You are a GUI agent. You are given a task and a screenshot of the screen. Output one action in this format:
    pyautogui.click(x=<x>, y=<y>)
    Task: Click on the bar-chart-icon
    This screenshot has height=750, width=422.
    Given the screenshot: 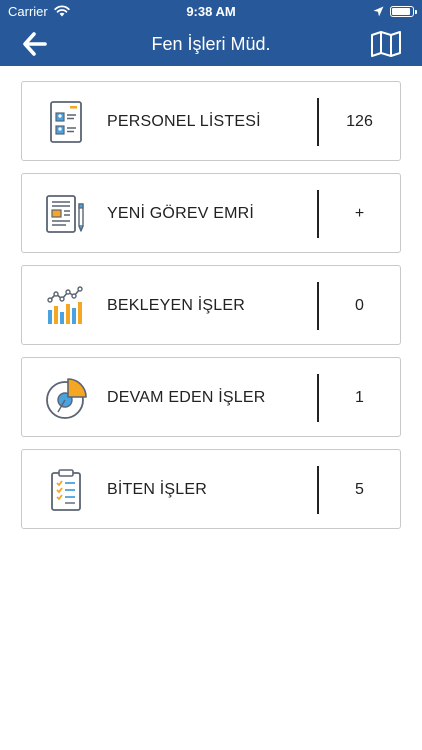 What is the action you would take?
    pyautogui.click(x=65, y=305)
    